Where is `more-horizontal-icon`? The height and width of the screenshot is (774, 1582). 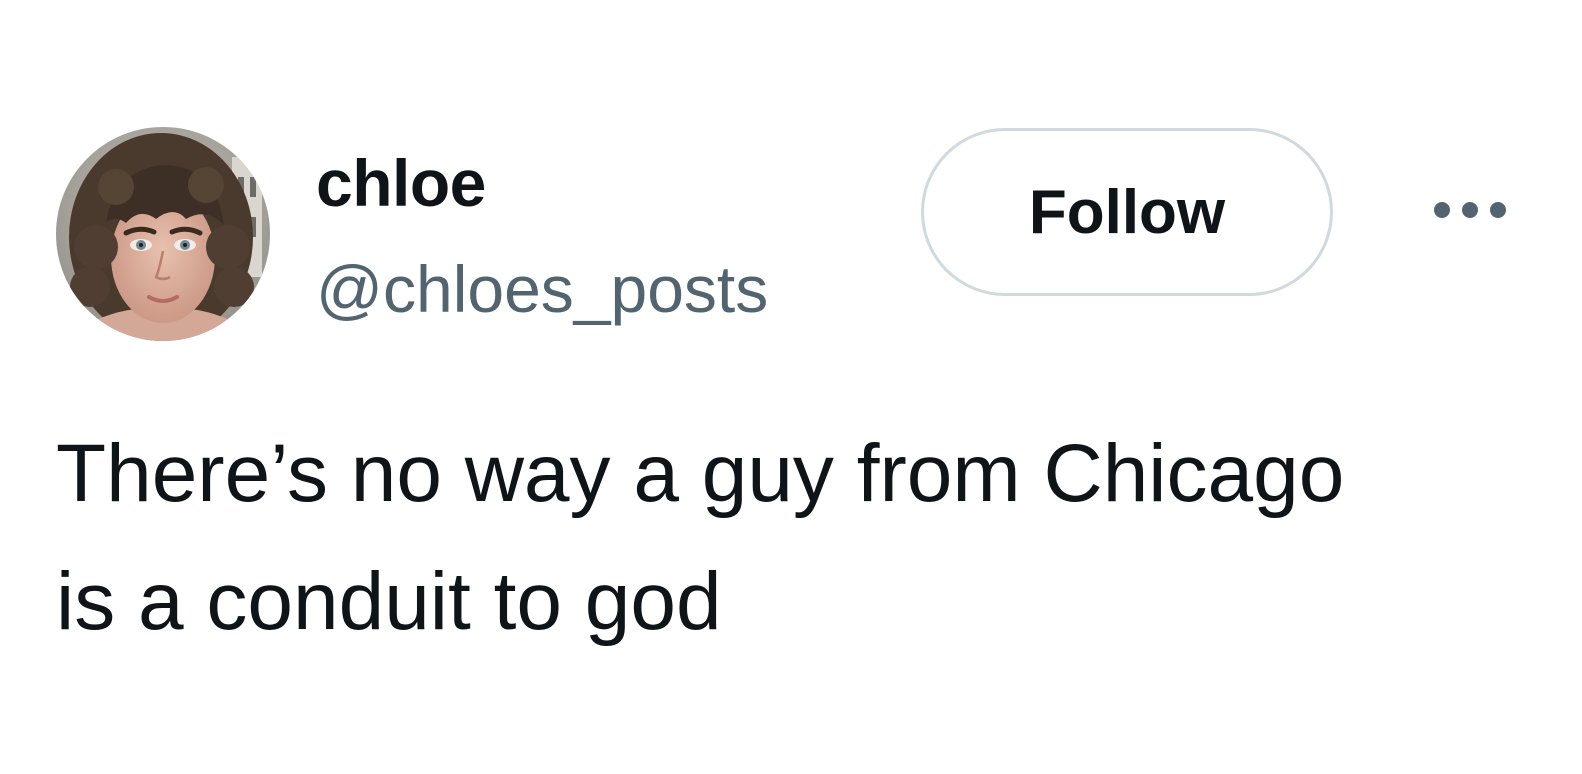 more-horizontal-icon is located at coordinates (1470, 210).